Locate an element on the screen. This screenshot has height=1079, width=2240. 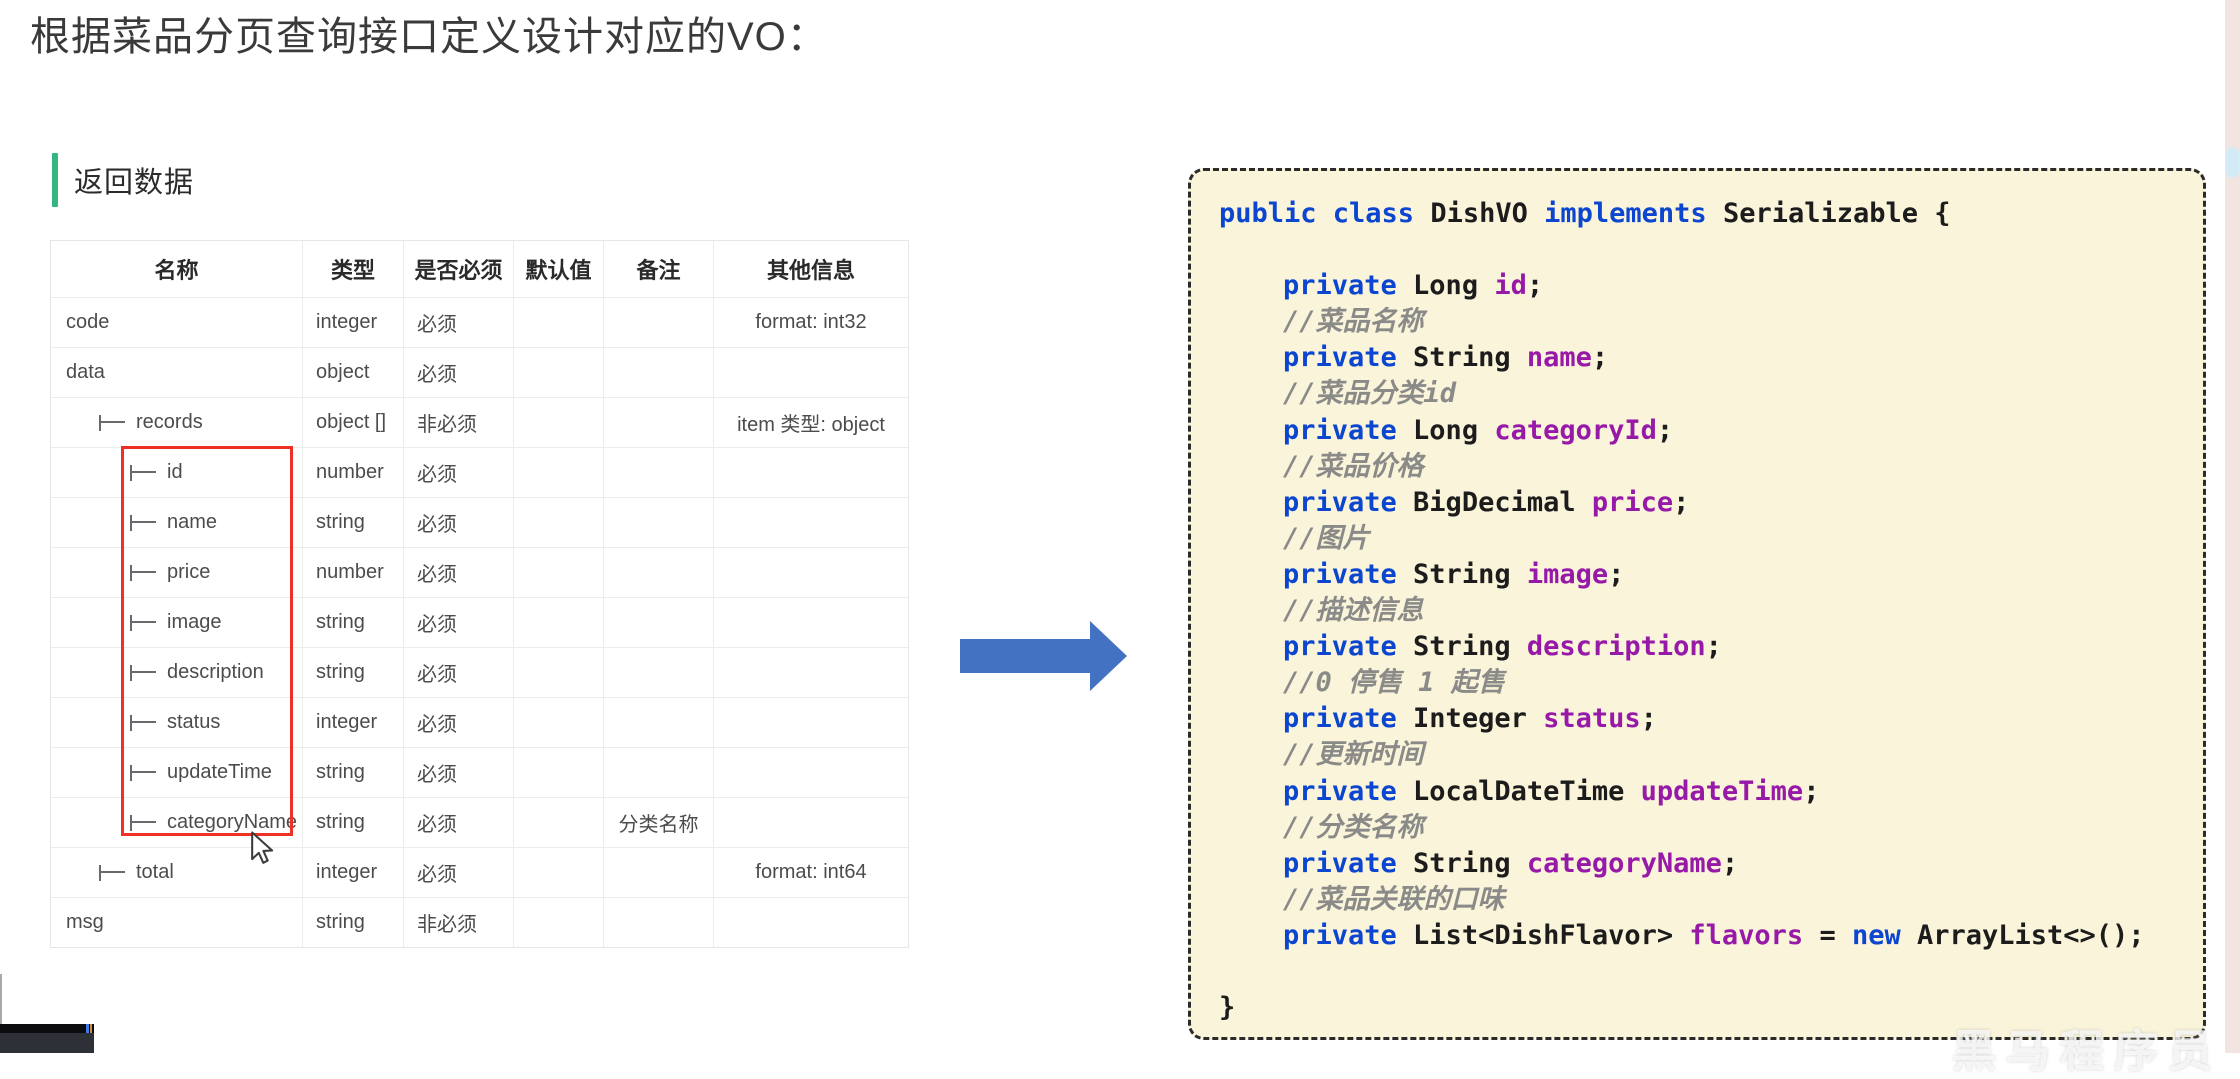
code-token: ArrayList<>(); is located at coordinates (2030, 935).